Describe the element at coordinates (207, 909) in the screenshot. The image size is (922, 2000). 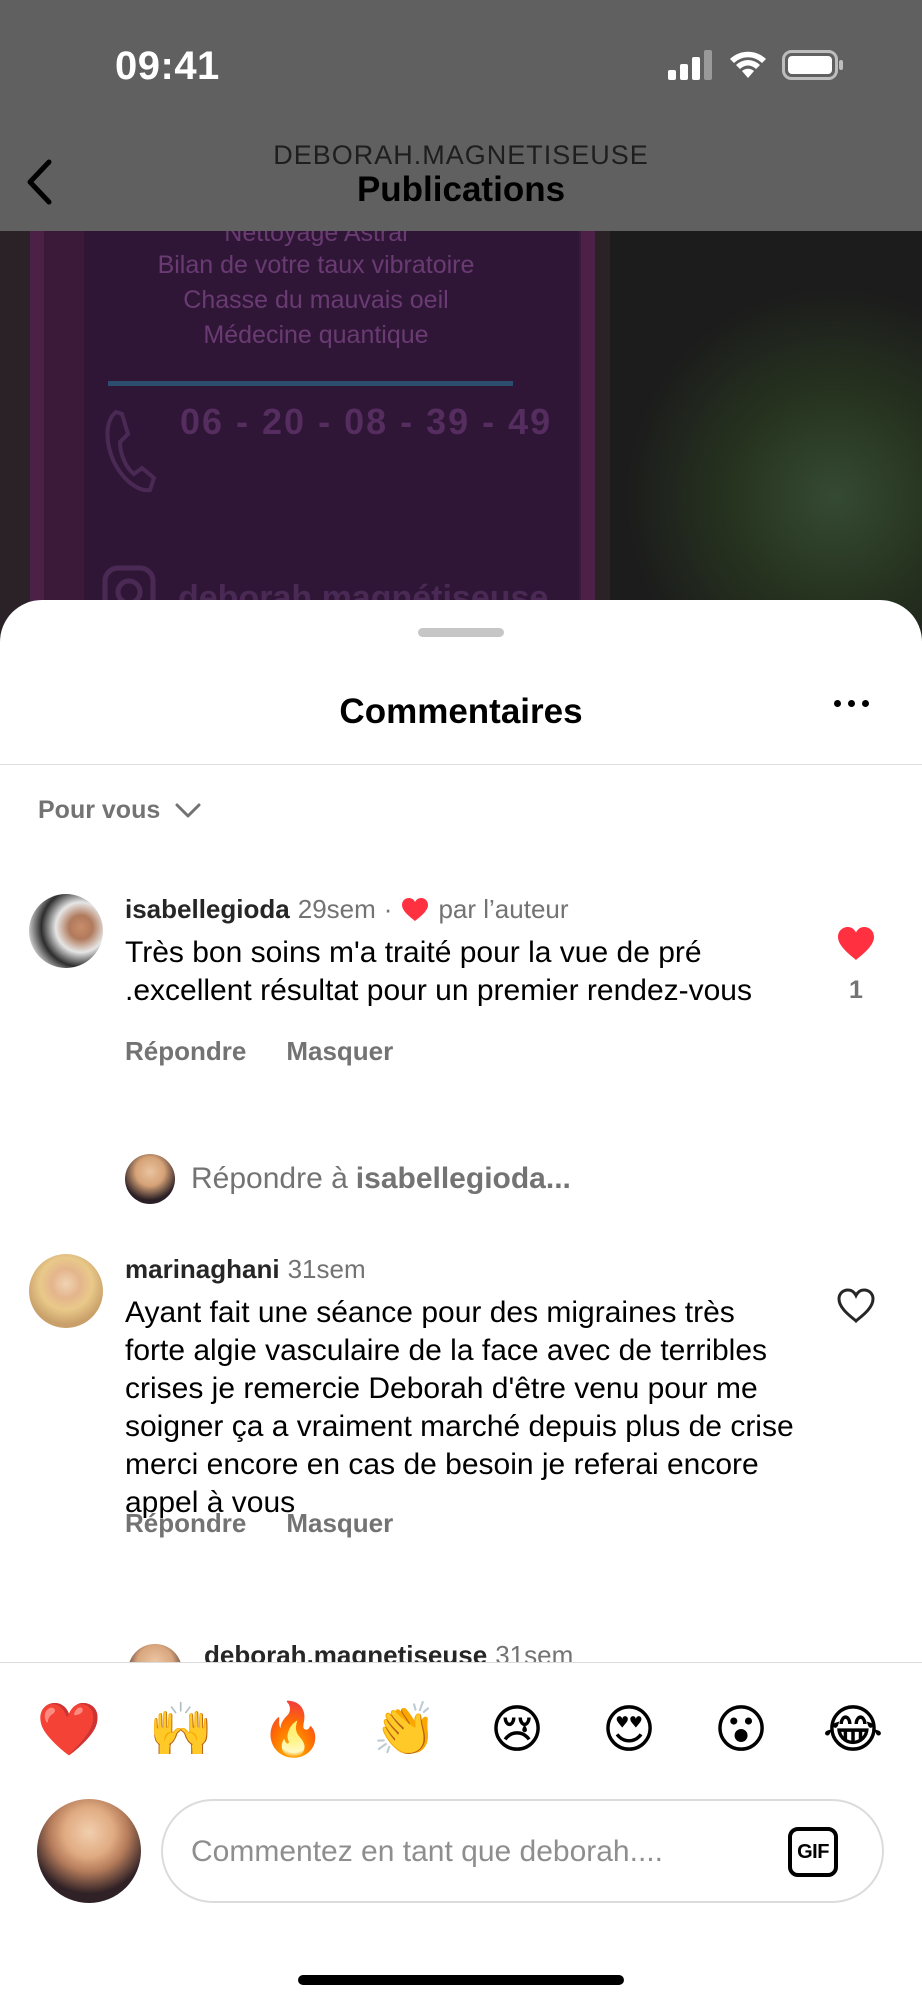
I see `comment-username: isabellegioda` at that location.